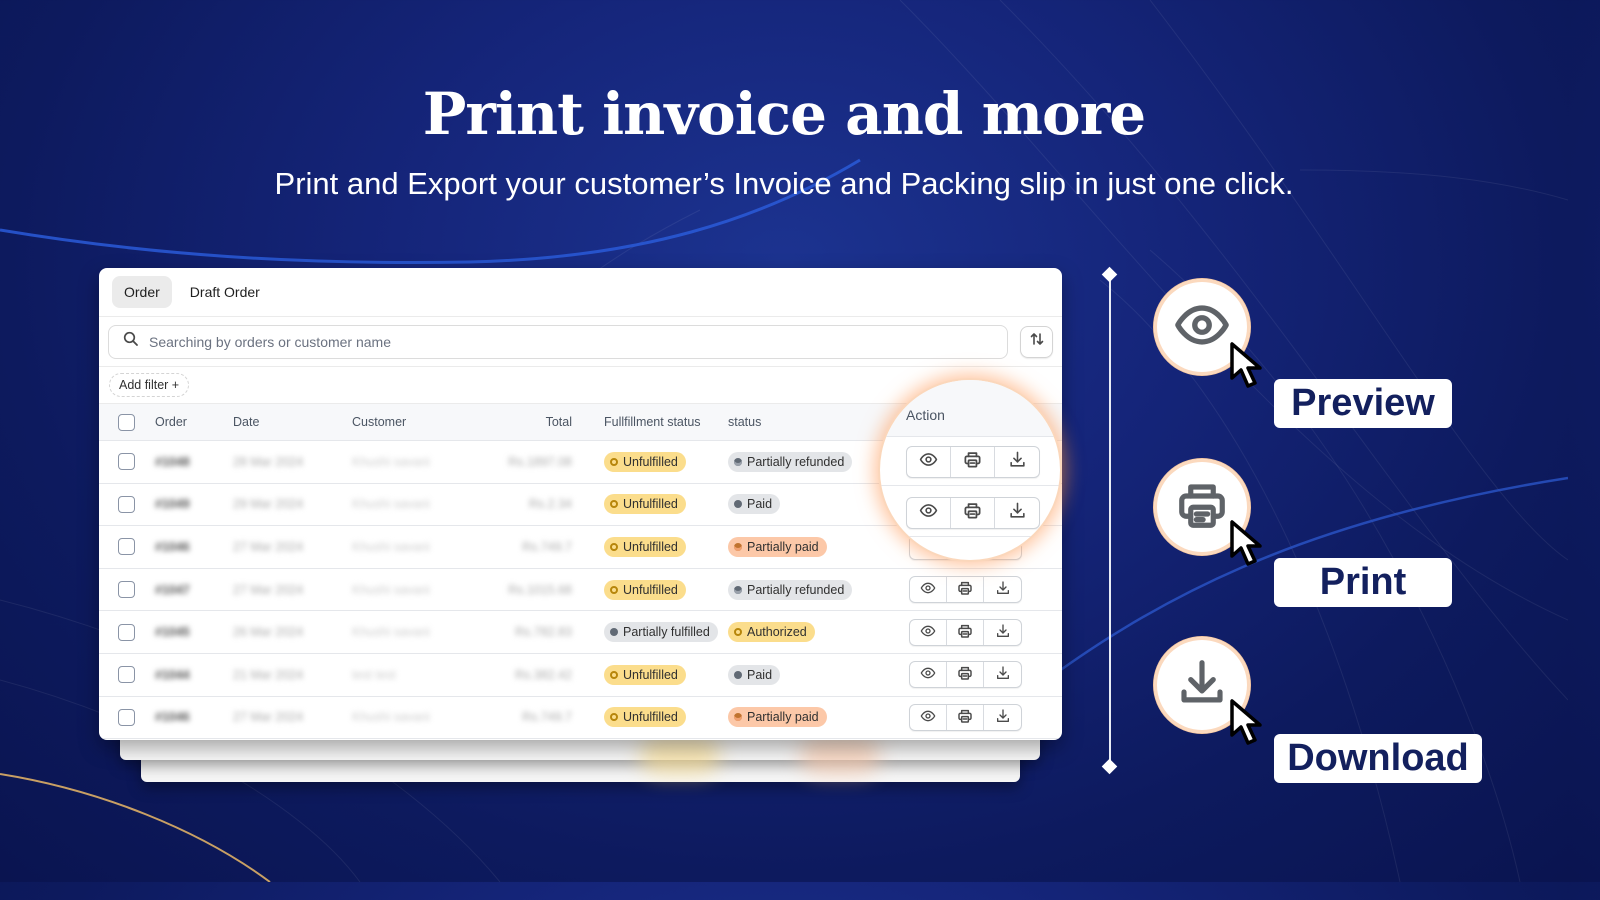 The height and width of the screenshot is (900, 1600). Describe the element at coordinates (194, 422) in the screenshot. I see `column-header-order: Order` at that location.